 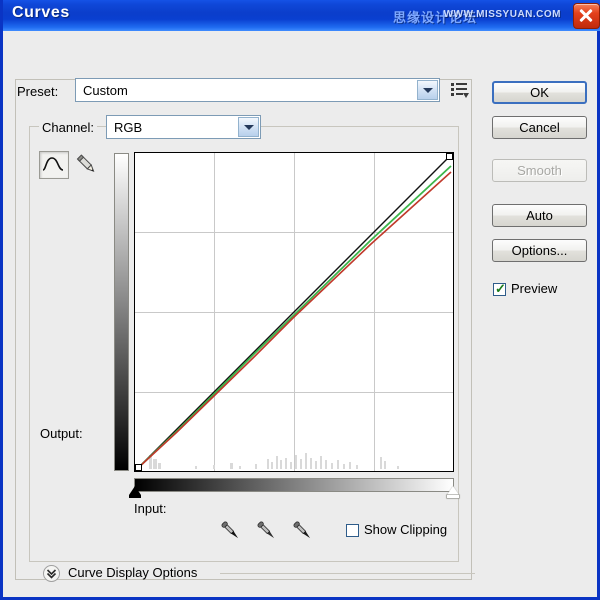 I want to click on eyedropper-white-glyph, so click(x=302, y=530).